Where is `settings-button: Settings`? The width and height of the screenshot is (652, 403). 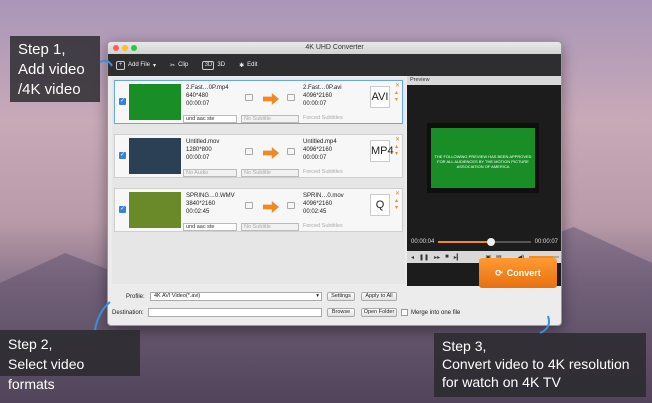 settings-button: Settings is located at coordinates (341, 296).